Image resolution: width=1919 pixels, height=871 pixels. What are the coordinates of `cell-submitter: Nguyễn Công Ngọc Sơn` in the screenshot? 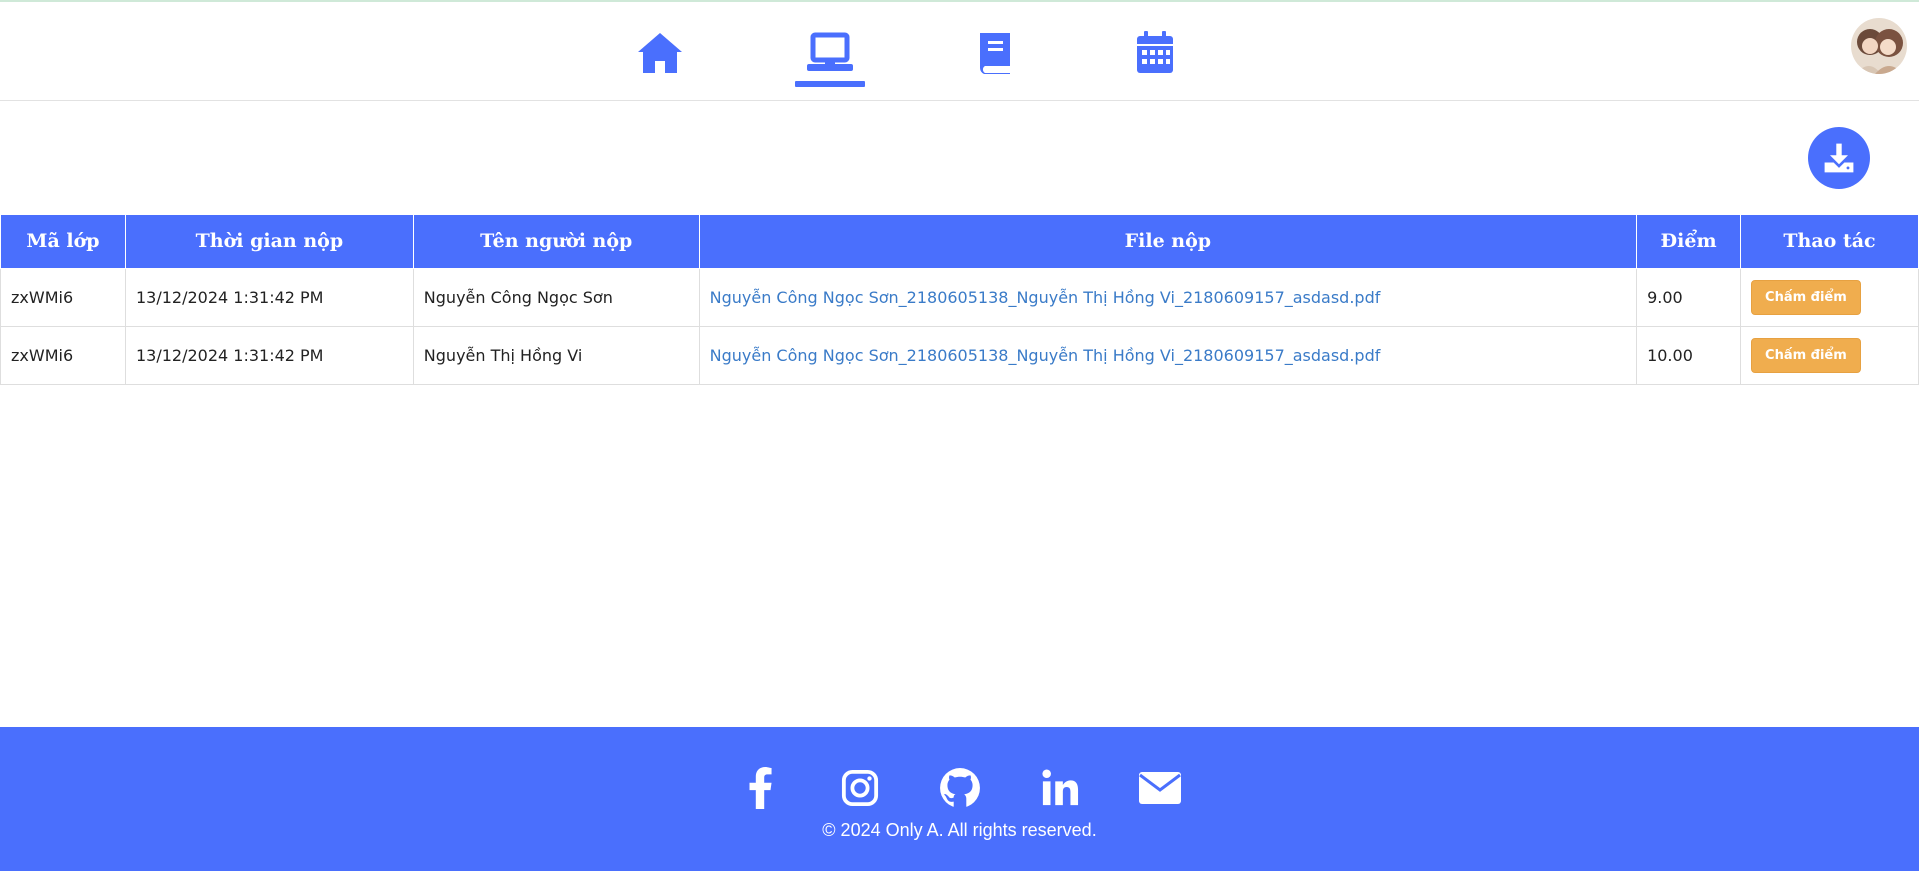 It's located at (556, 297).